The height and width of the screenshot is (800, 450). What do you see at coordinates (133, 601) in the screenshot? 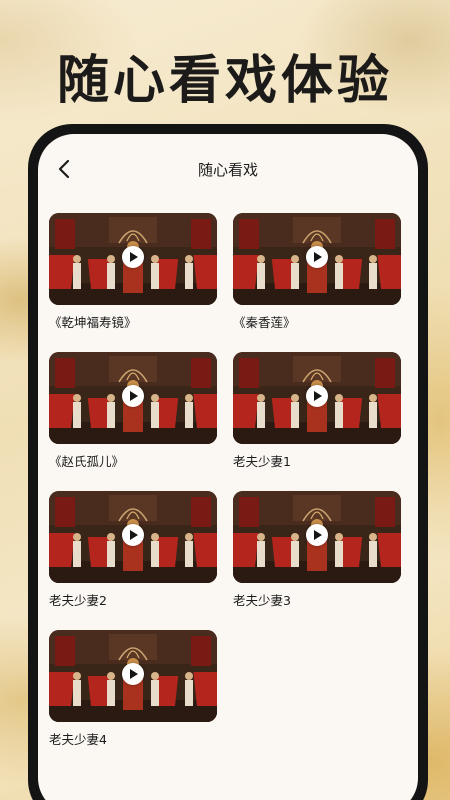
I see `video-title: 老夫少妻2` at bounding box center [133, 601].